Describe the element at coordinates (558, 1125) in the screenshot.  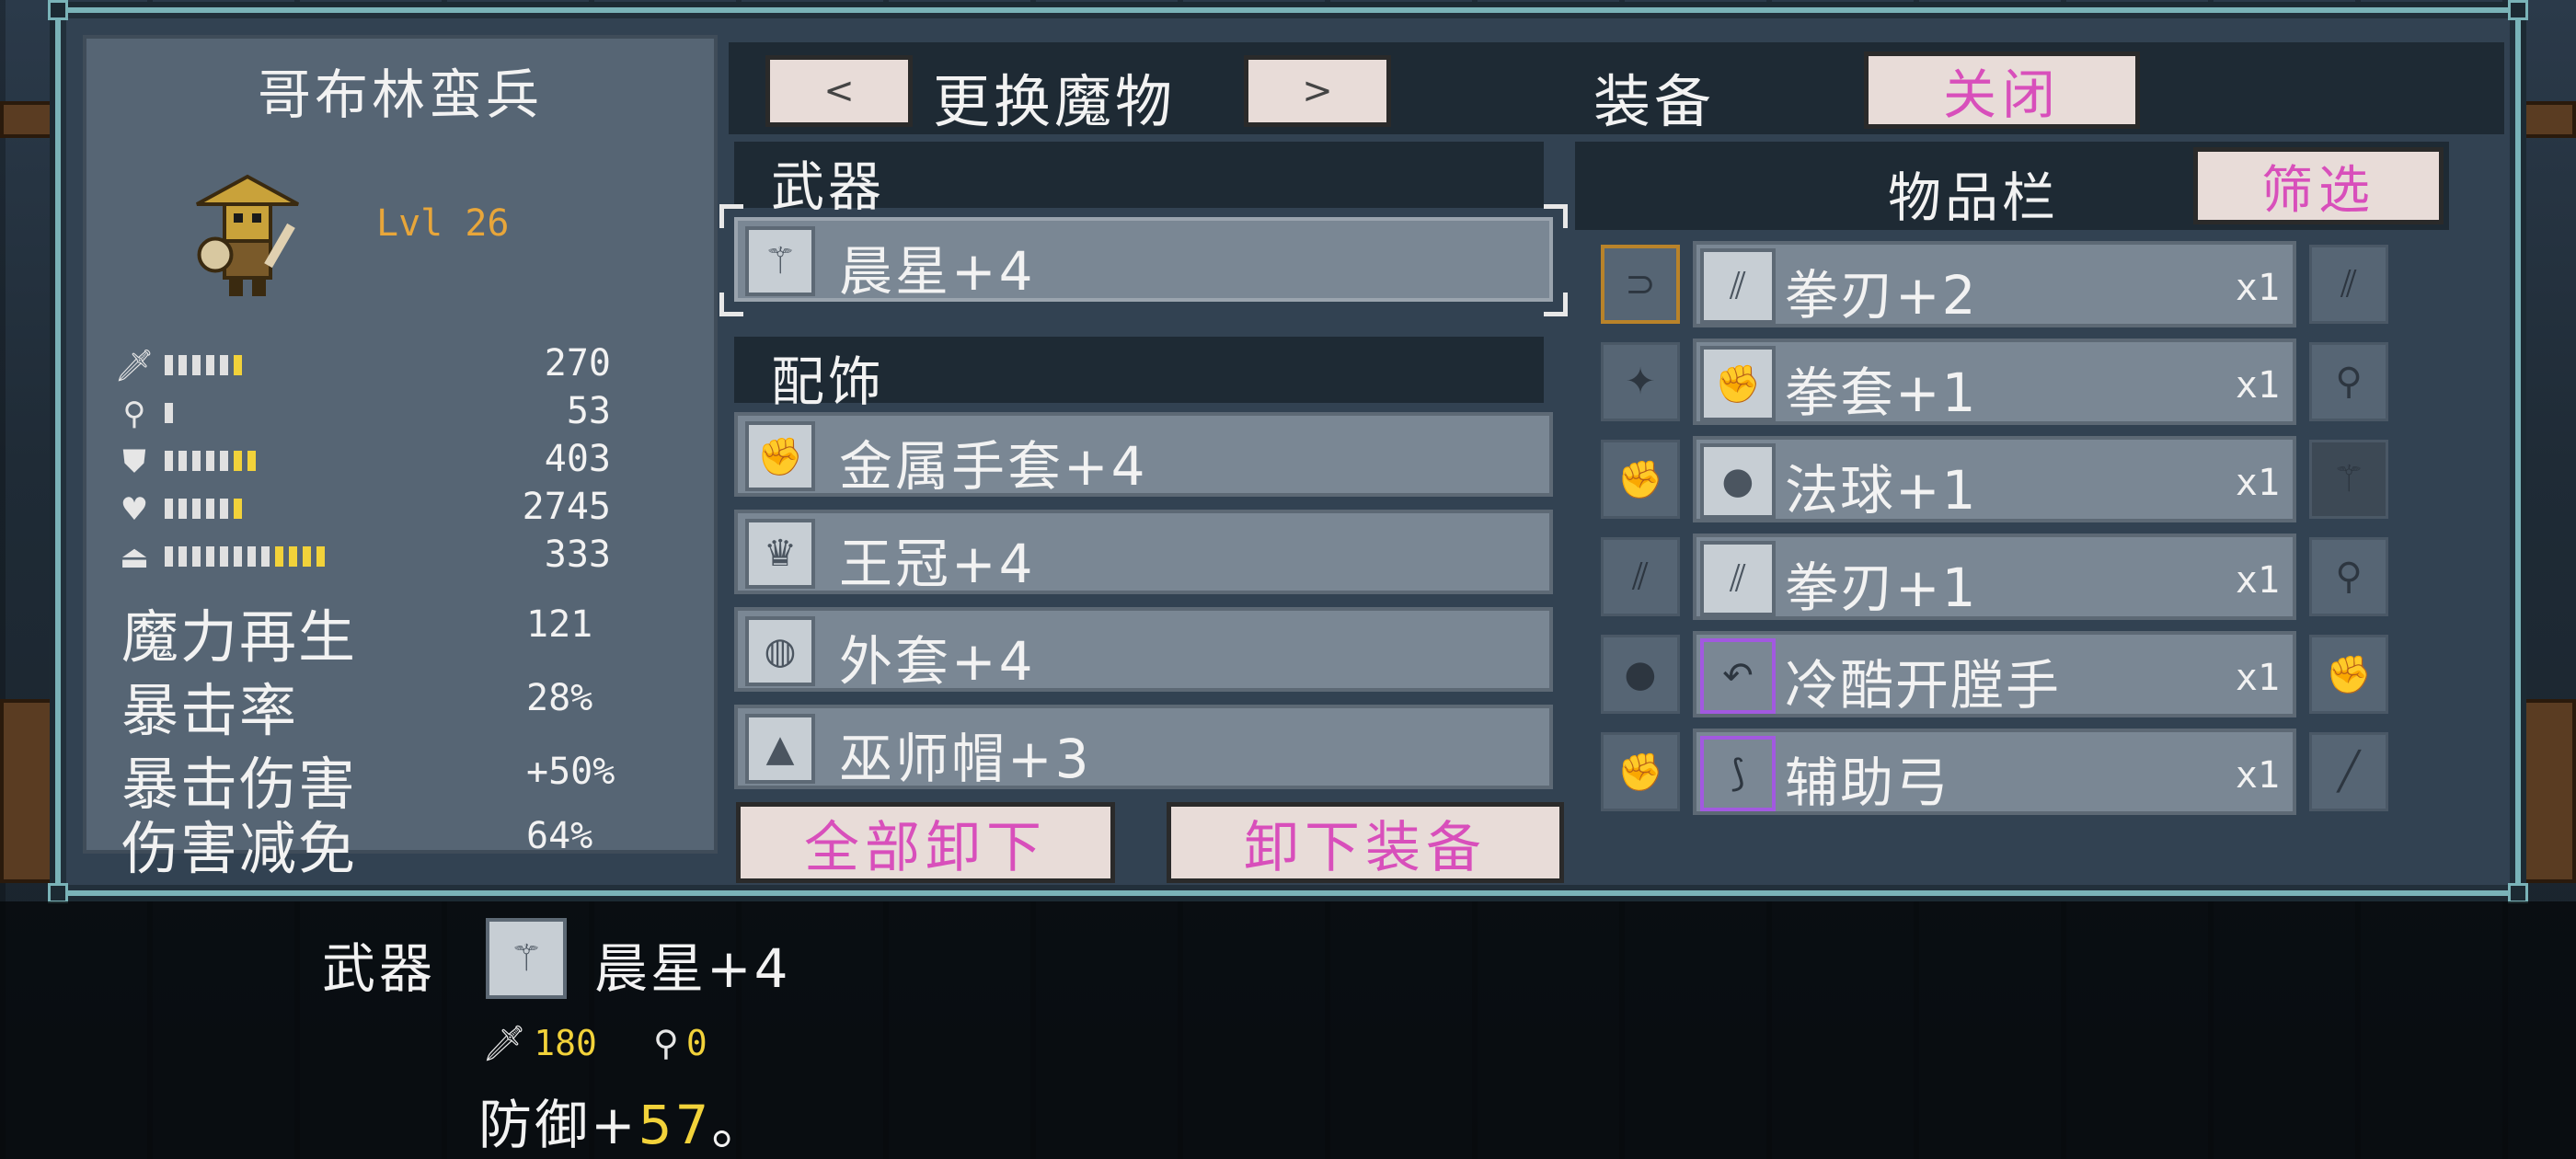
I see `desc-prefix: 防御+` at that location.